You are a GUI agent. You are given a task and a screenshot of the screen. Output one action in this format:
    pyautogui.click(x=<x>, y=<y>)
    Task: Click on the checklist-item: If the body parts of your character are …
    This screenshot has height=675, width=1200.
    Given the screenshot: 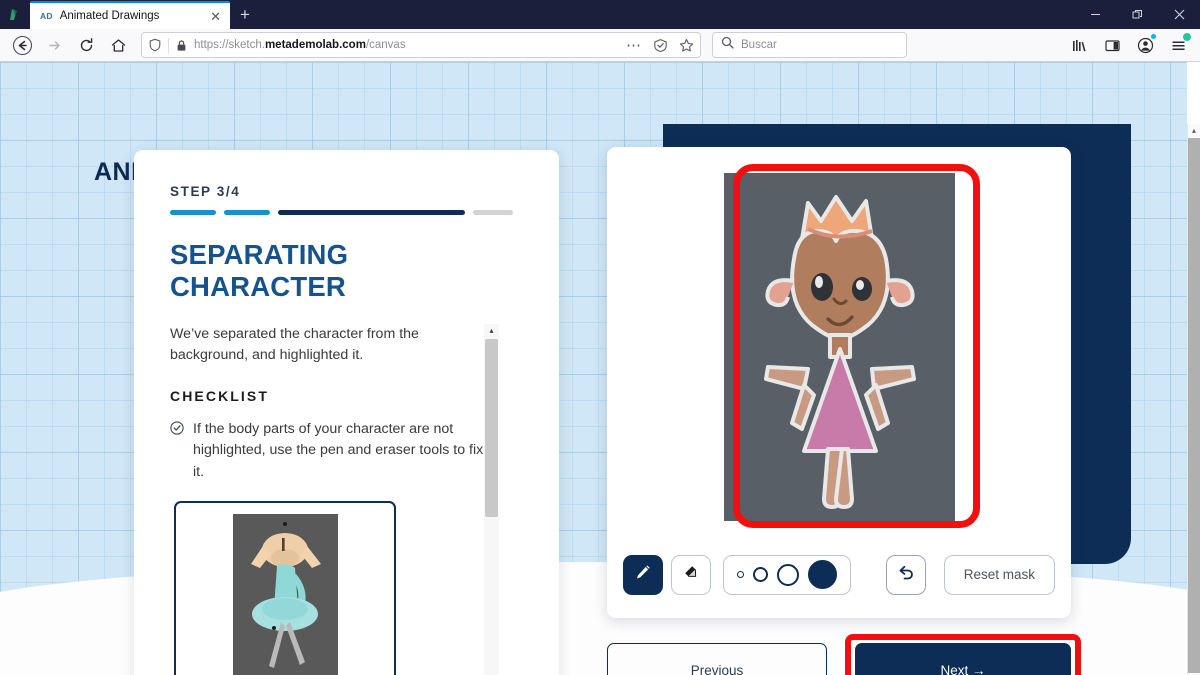 What is the action you would take?
    pyautogui.click(x=330, y=451)
    